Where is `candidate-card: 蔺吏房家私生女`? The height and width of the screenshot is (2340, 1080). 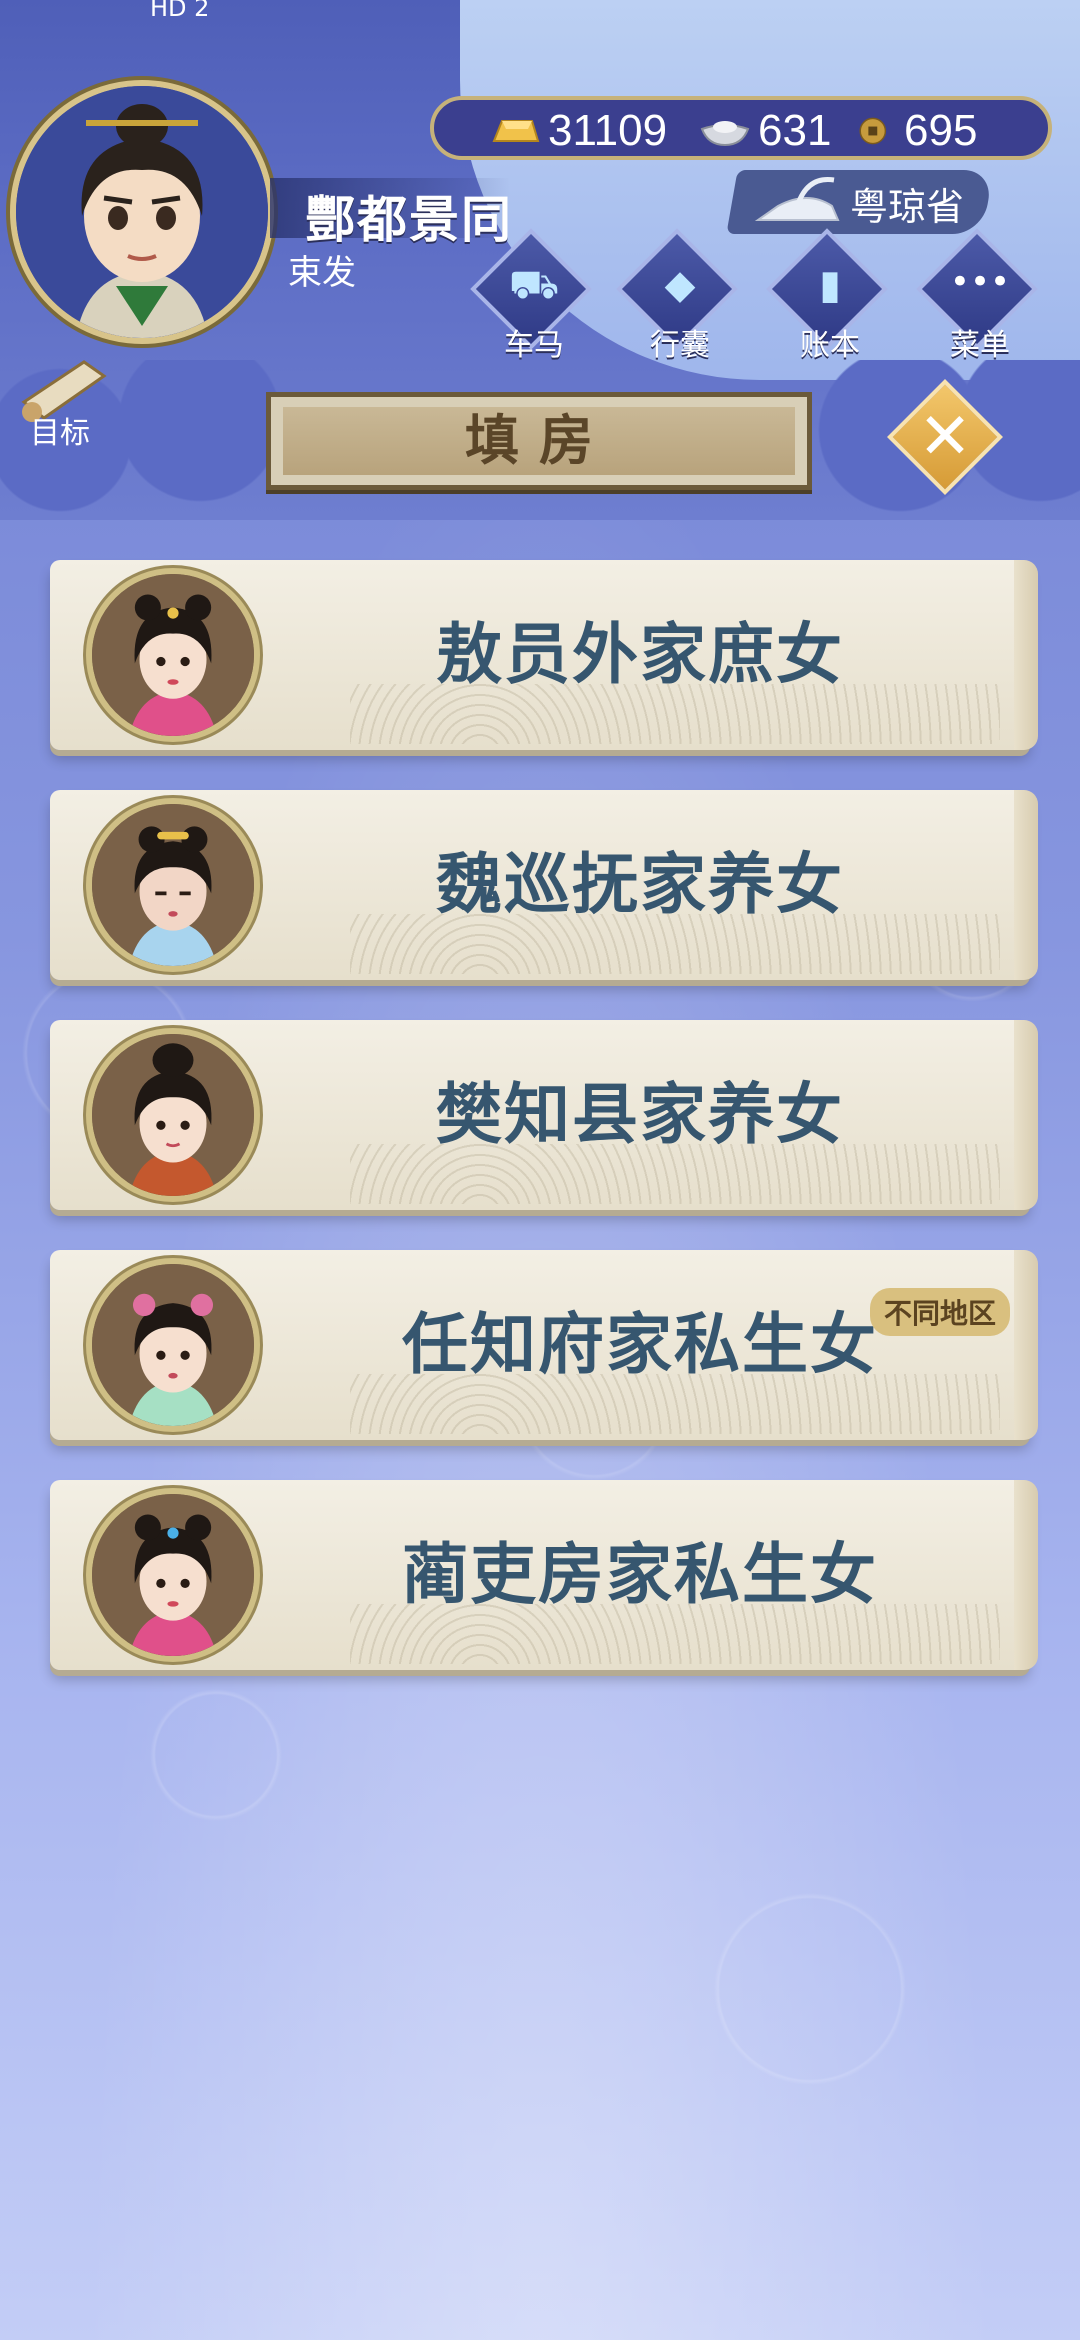
candidate-card: 蔺吏房家私生女 is located at coordinates (544, 1575).